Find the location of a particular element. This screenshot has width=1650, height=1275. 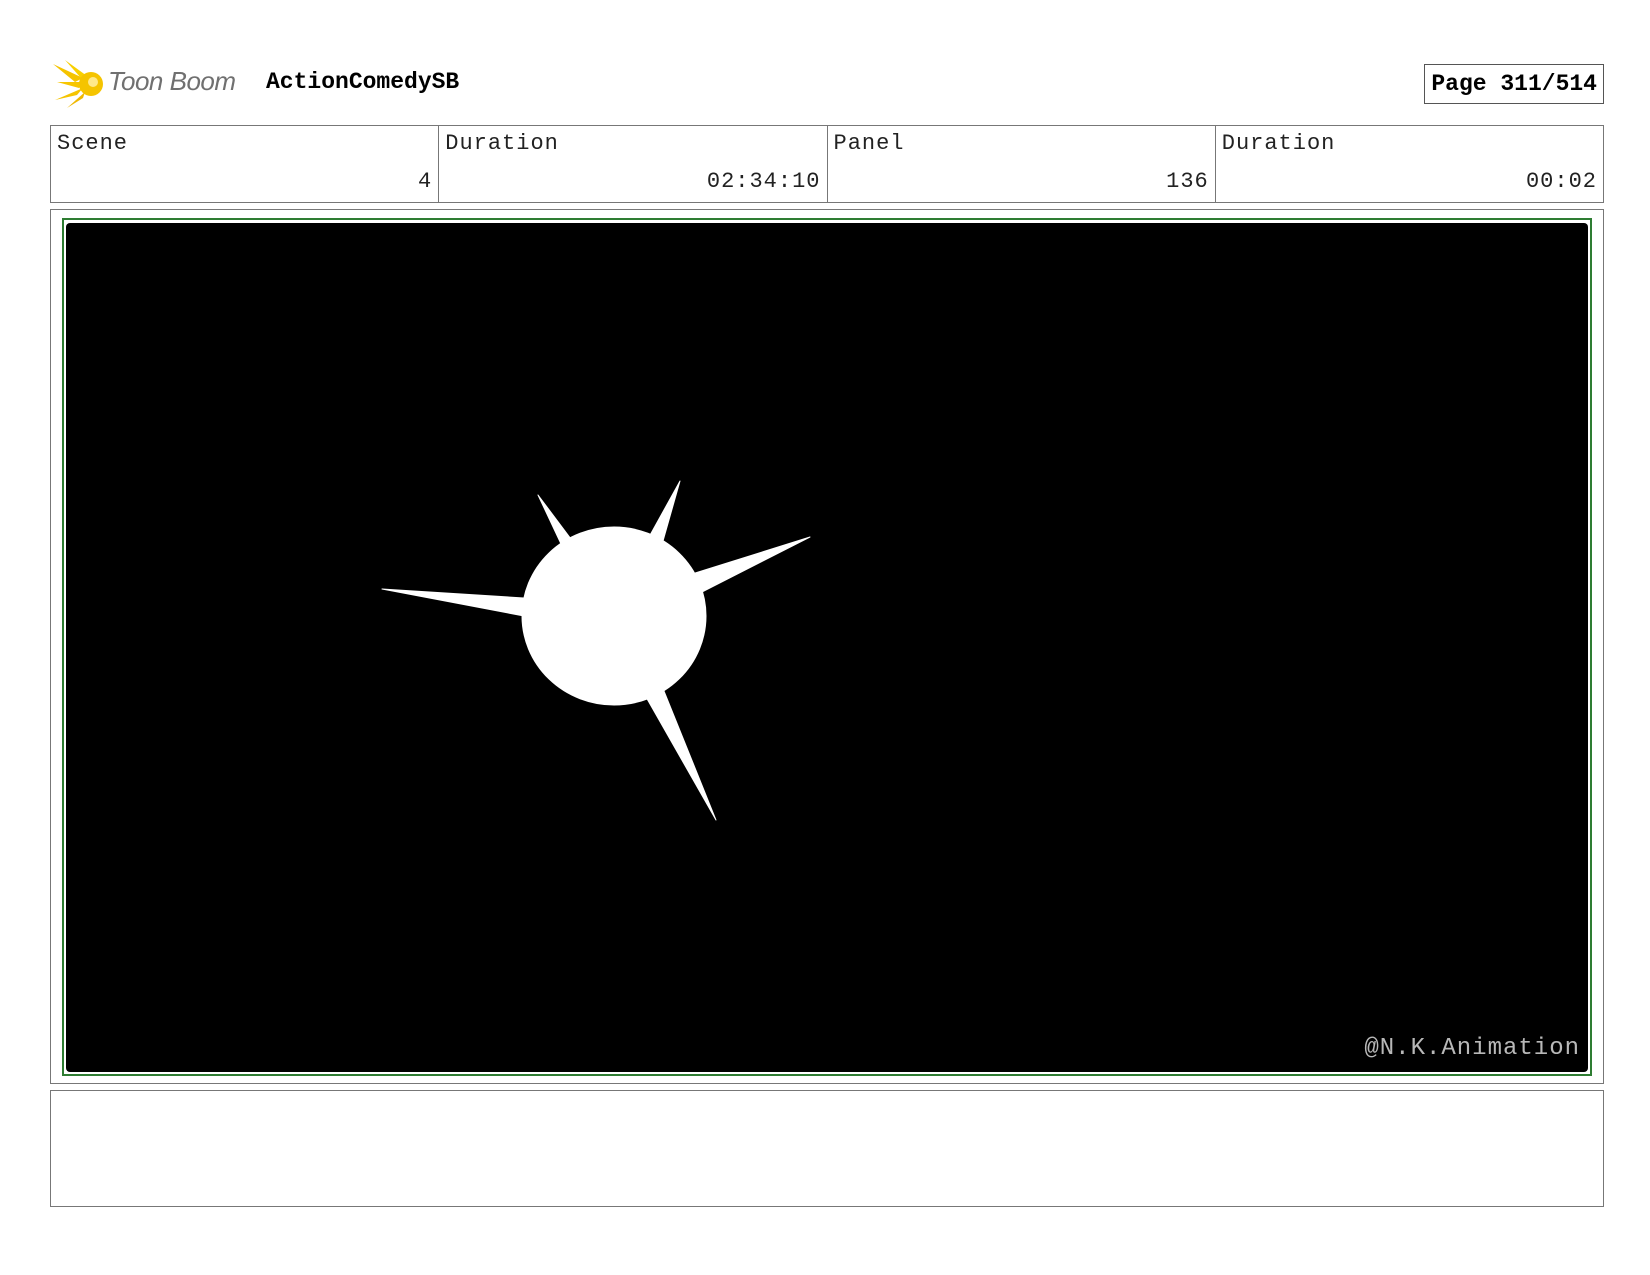

panel-cell: Panel 136 is located at coordinates (1022, 164).